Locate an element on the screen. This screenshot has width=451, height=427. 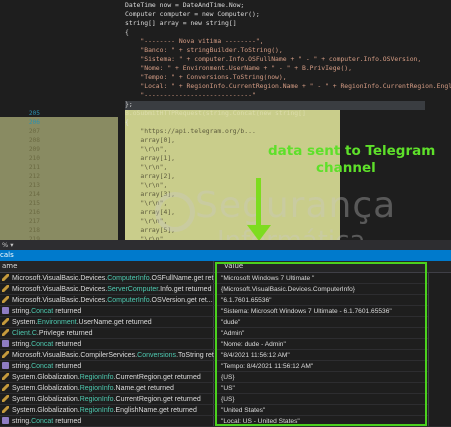
arrow-head-icon is located at coordinates (259, 232).